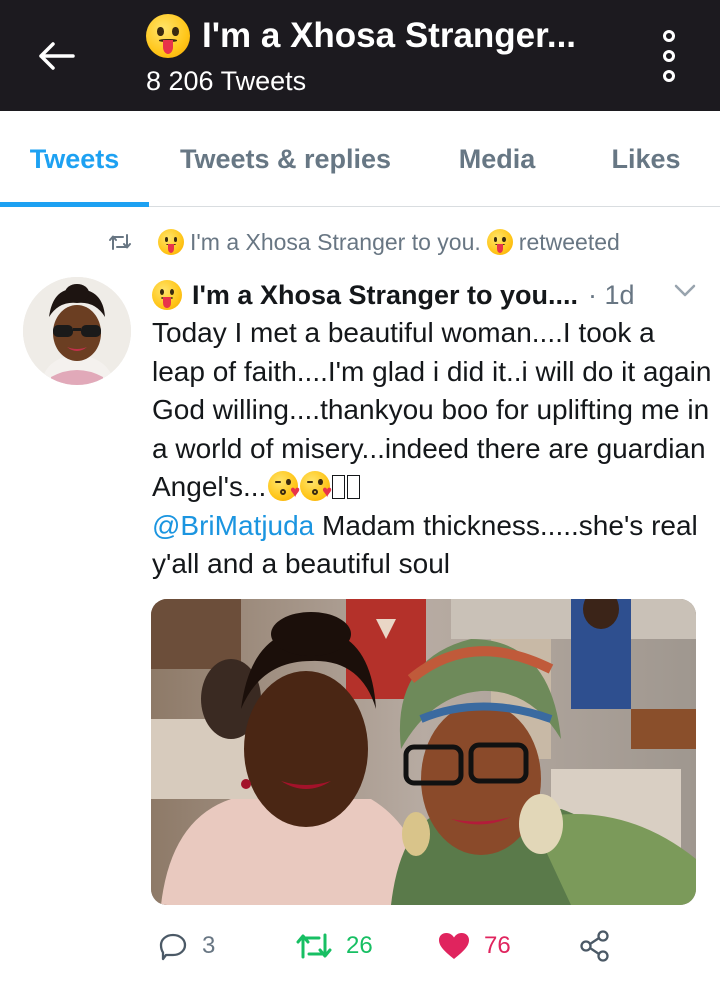 This screenshot has width=720, height=983. I want to click on reply-icon, so click(173, 947).